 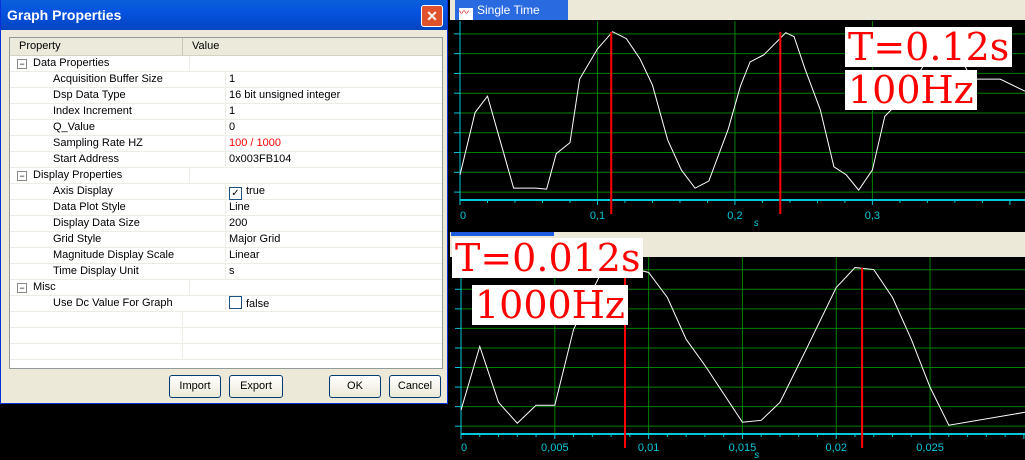 What do you see at coordinates (597, 216) in the screenshot?
I see `x-tick-label: 0,1` at bounding box center [597, 216].